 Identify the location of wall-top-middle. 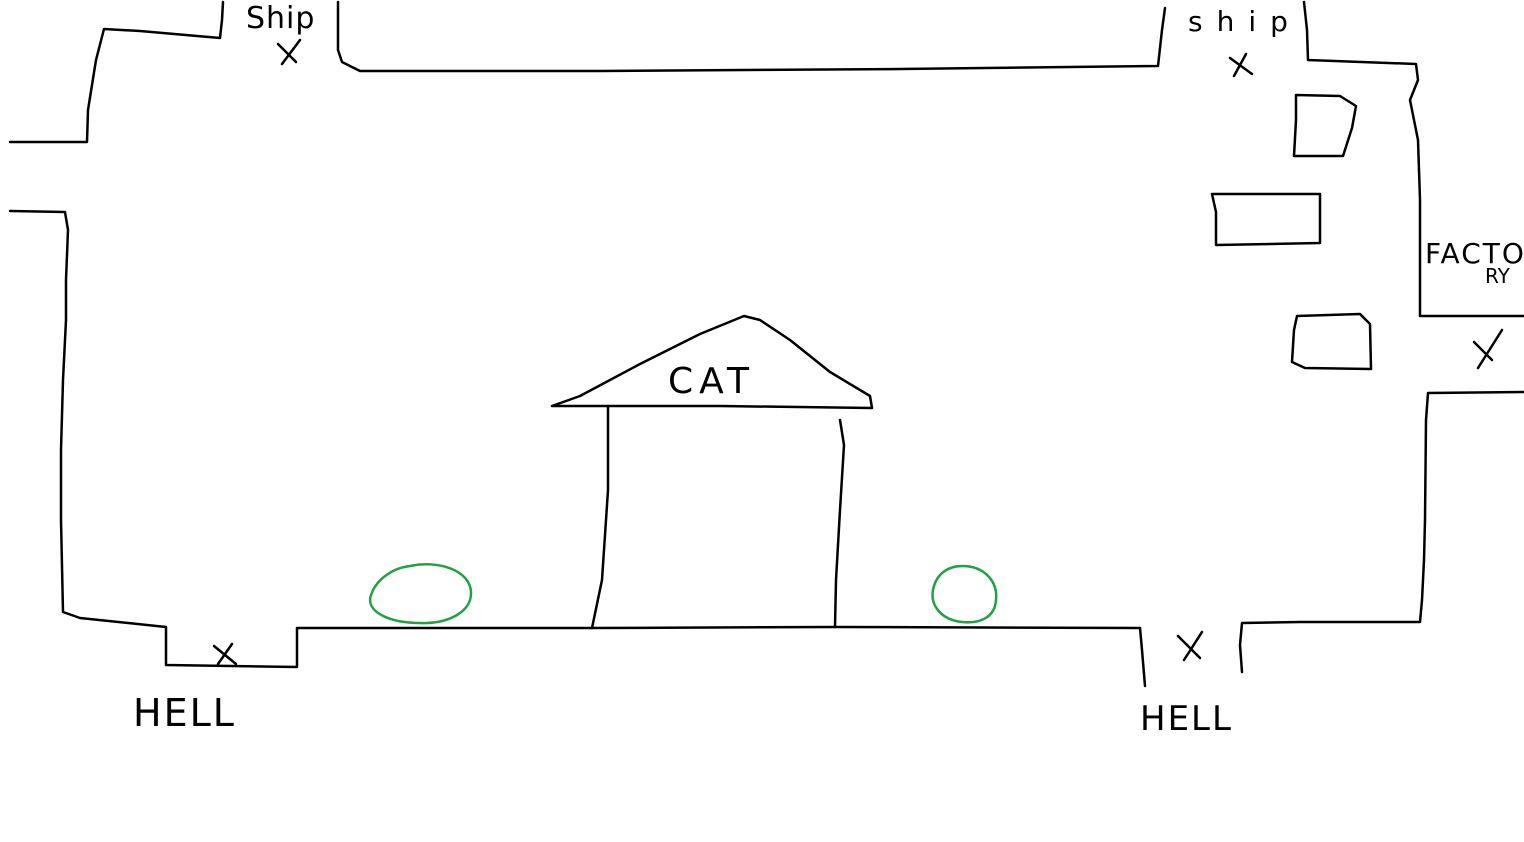
(751, 36).